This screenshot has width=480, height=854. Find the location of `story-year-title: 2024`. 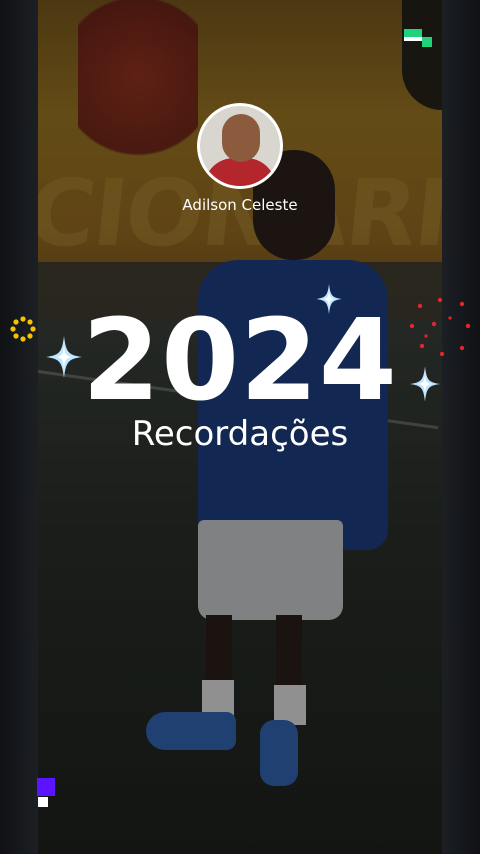

story-year-title: 2024 is located at coordinates (240, 361).